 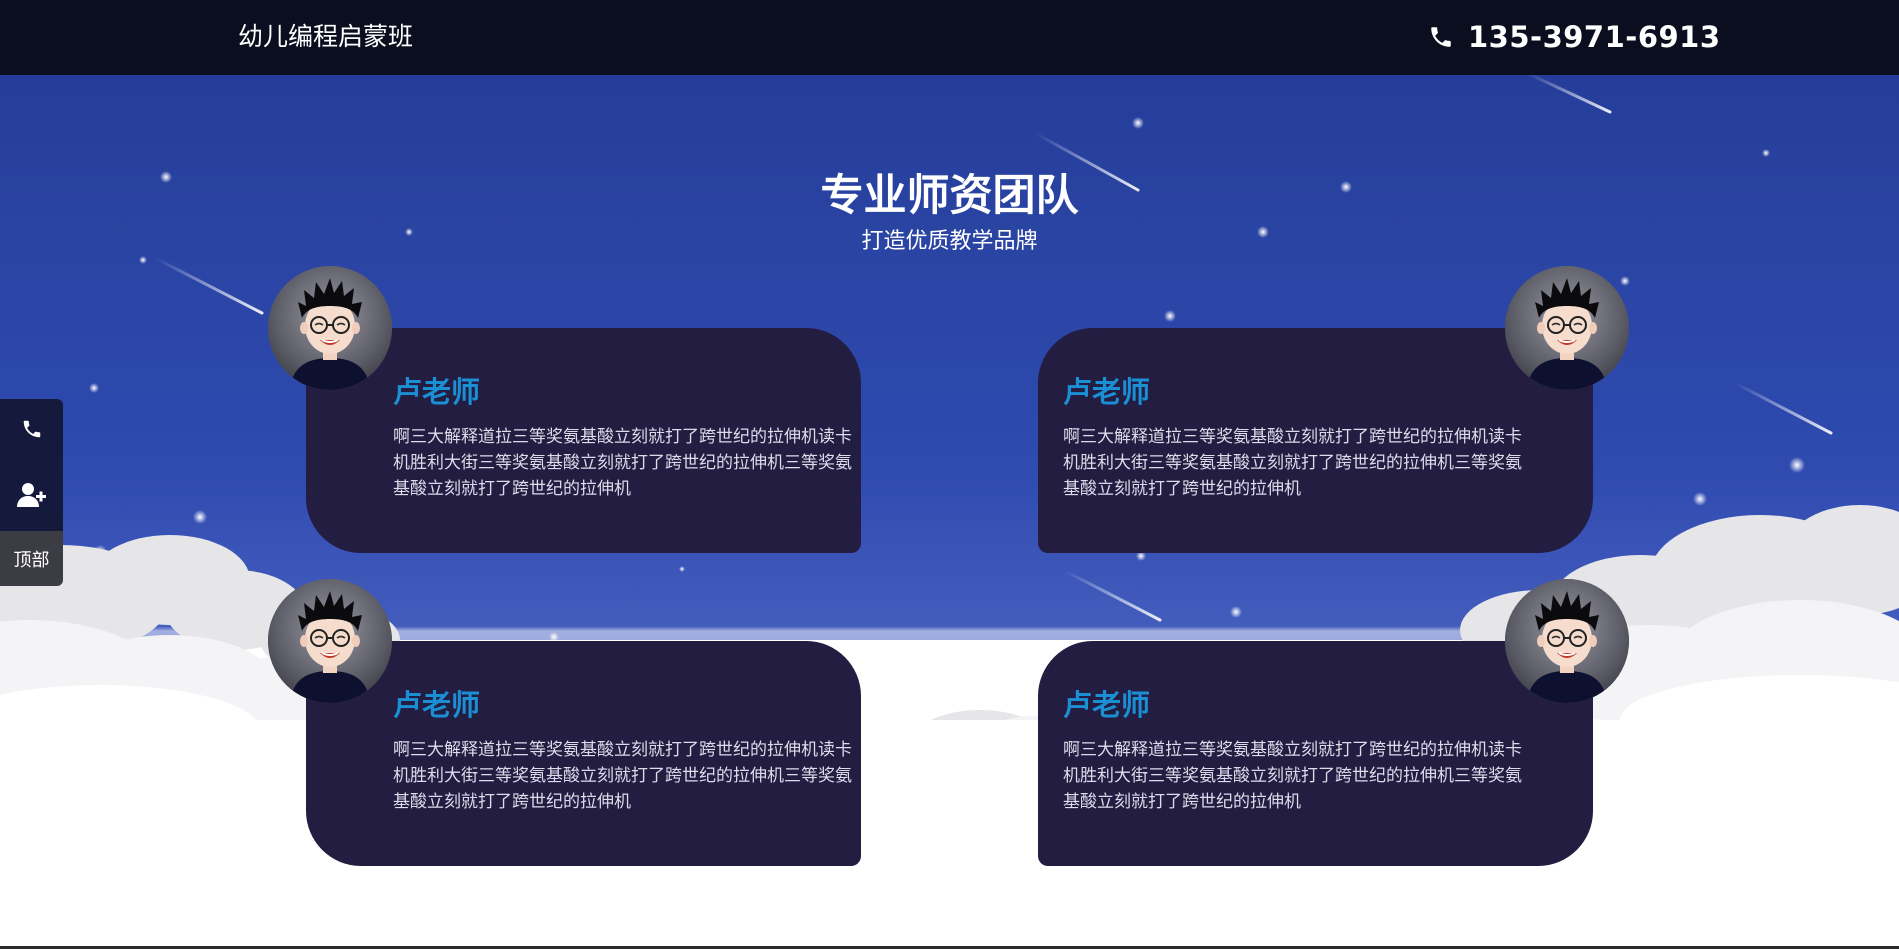 I want to click on sidebar-add-user-button, so click(x=31, y=495).